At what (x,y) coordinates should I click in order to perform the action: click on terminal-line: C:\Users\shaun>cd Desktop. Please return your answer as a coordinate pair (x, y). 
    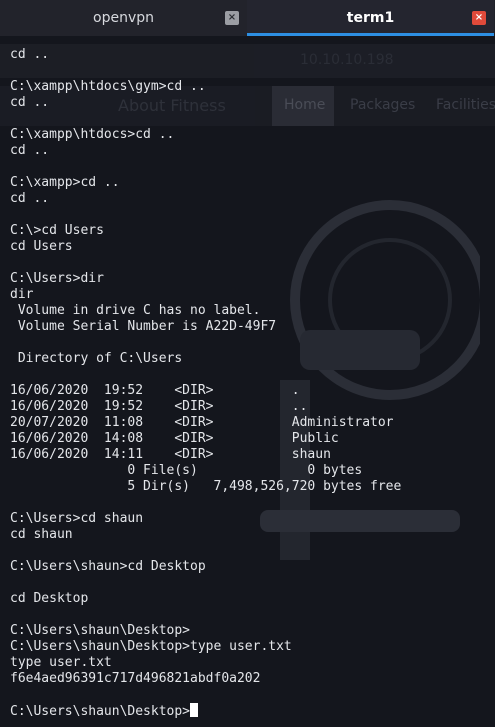
    Looking at the image, I should click on (108, 566).